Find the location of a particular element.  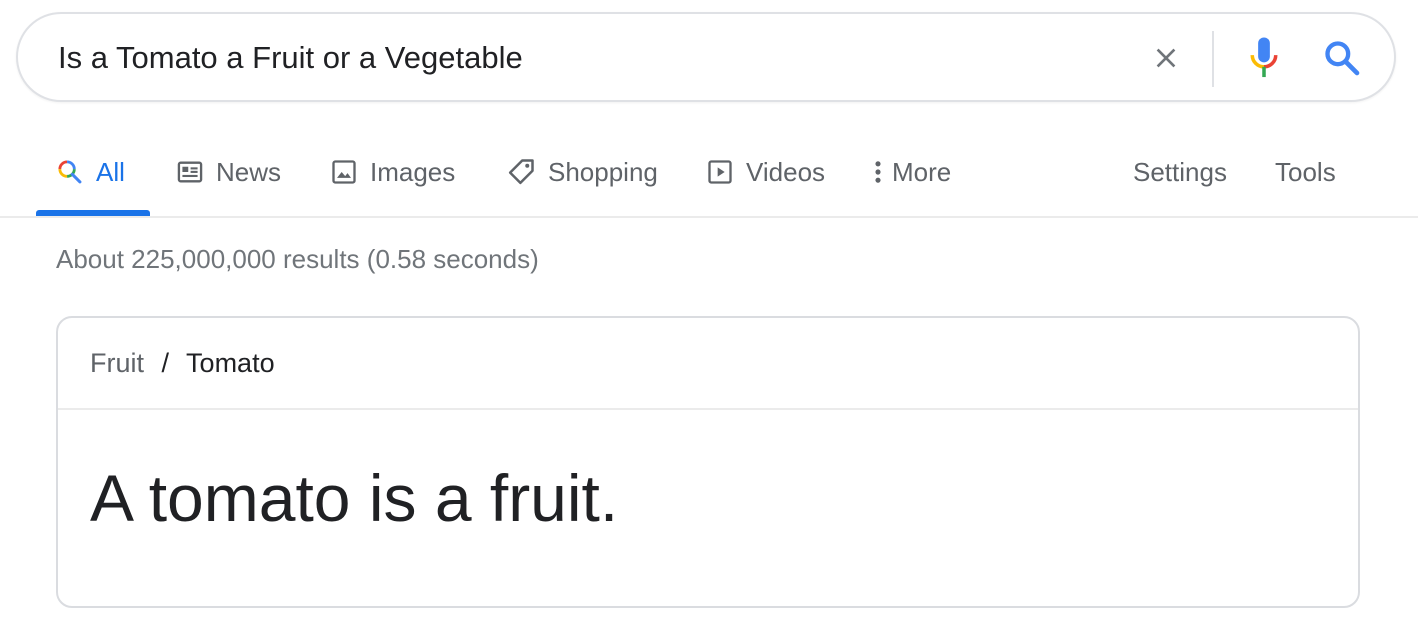

microphone-icon is located at coordinates (1264, 57).